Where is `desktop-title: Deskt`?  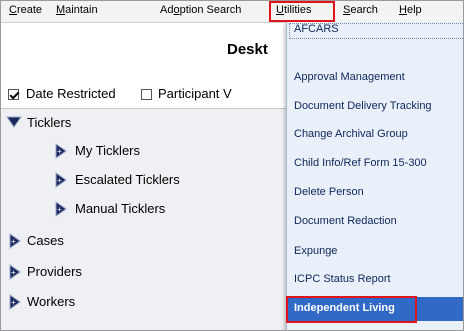
desktop-title: Deskt is located at coordinates (247, 49).